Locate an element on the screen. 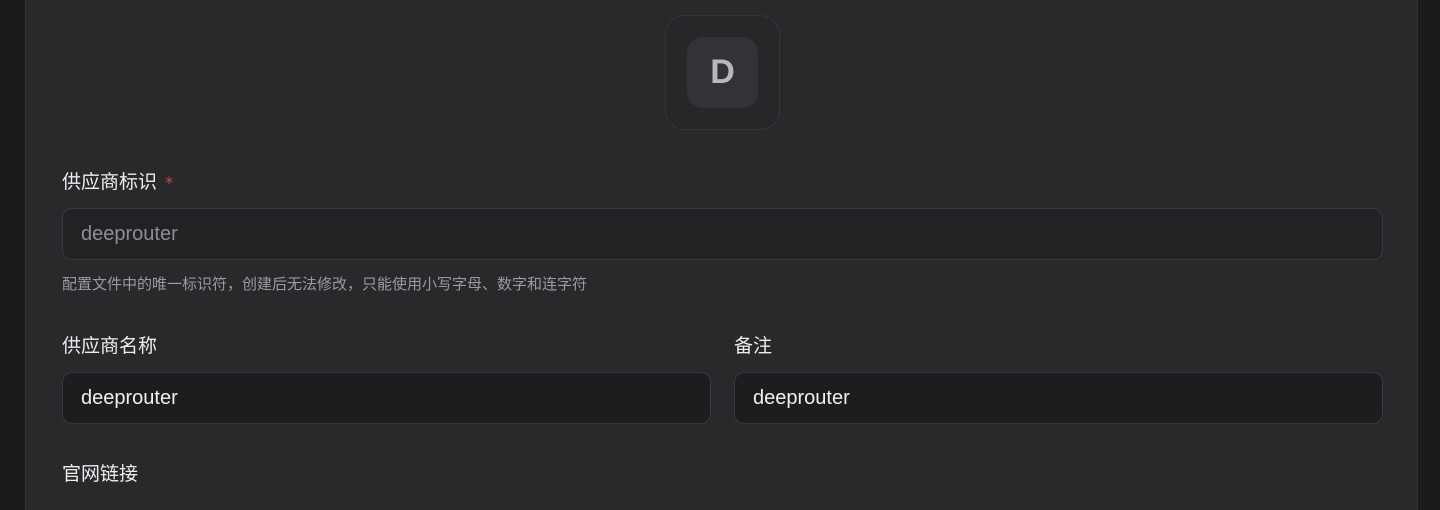 This screenshot has width=1440, height=510. notes-label: 备注 is located at coordinates (753, 346).